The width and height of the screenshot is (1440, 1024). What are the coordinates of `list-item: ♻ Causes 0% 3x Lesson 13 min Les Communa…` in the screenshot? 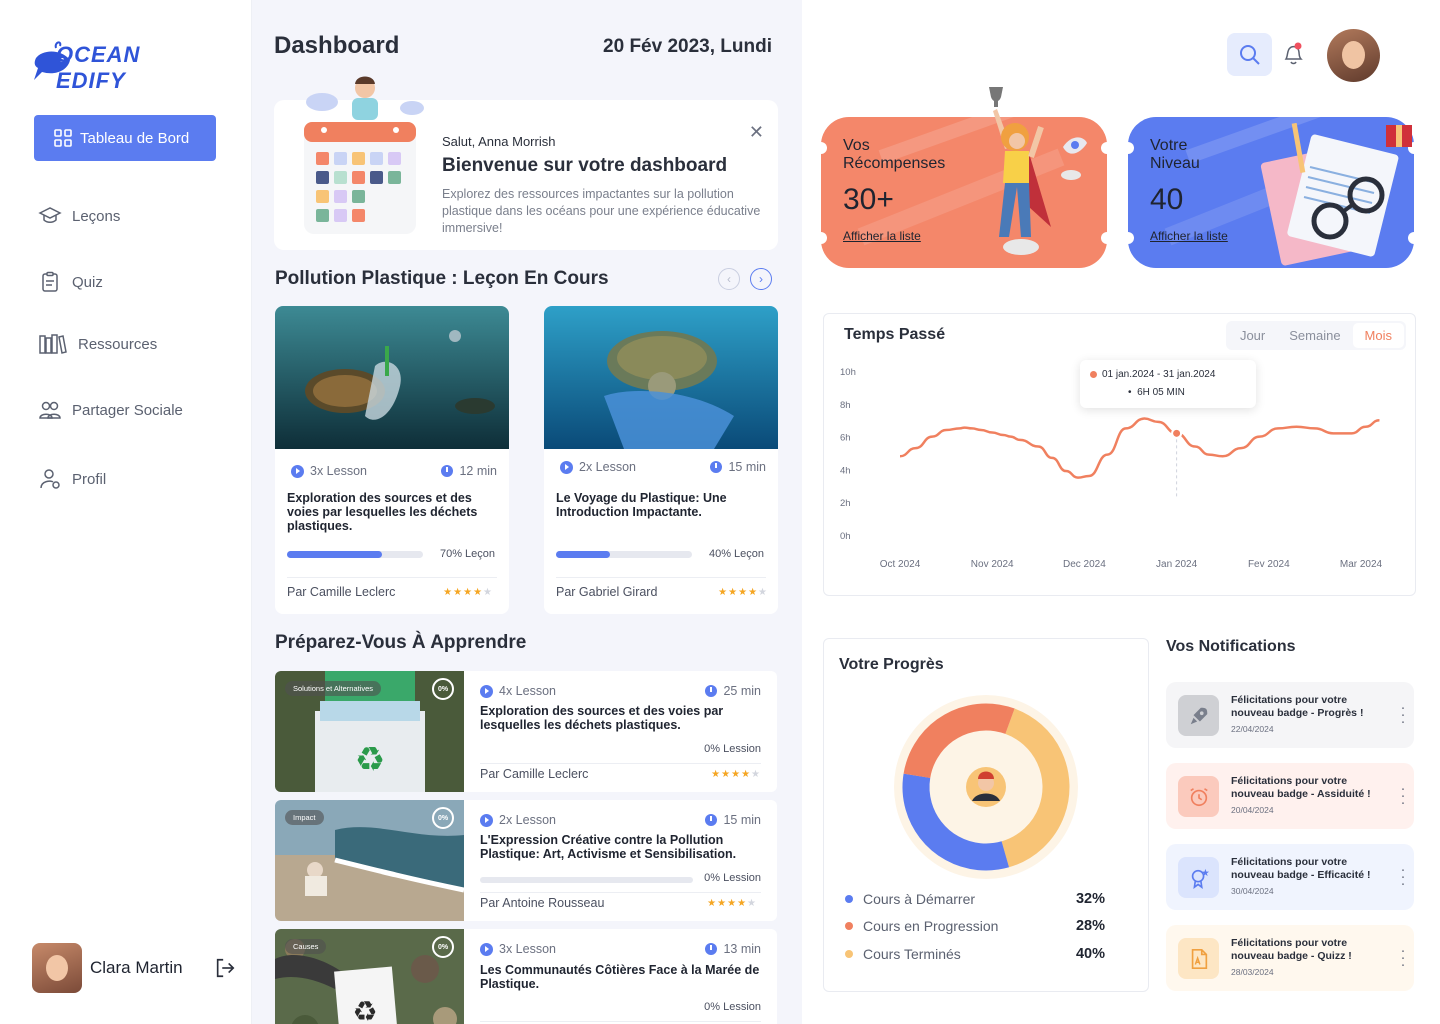 It's located at (526, 976).